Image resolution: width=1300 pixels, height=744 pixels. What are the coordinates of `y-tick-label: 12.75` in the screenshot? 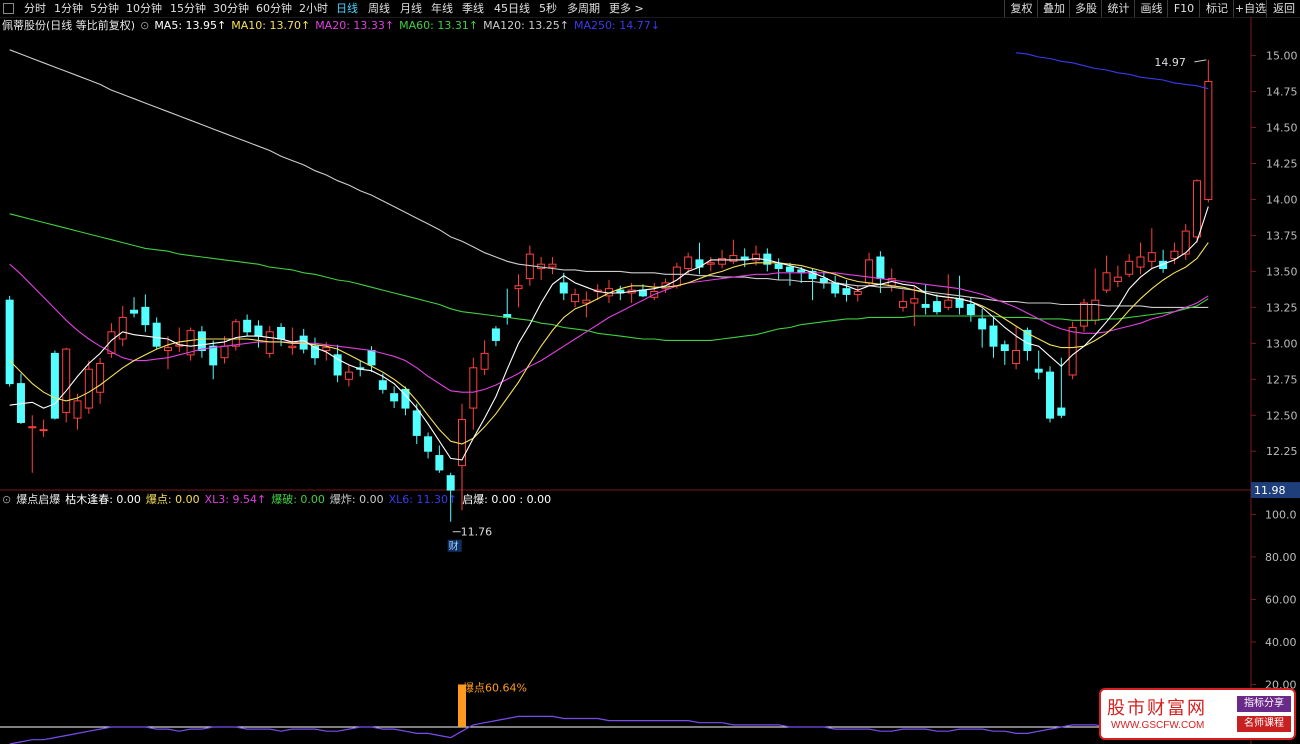 It's located at (1282, 379).